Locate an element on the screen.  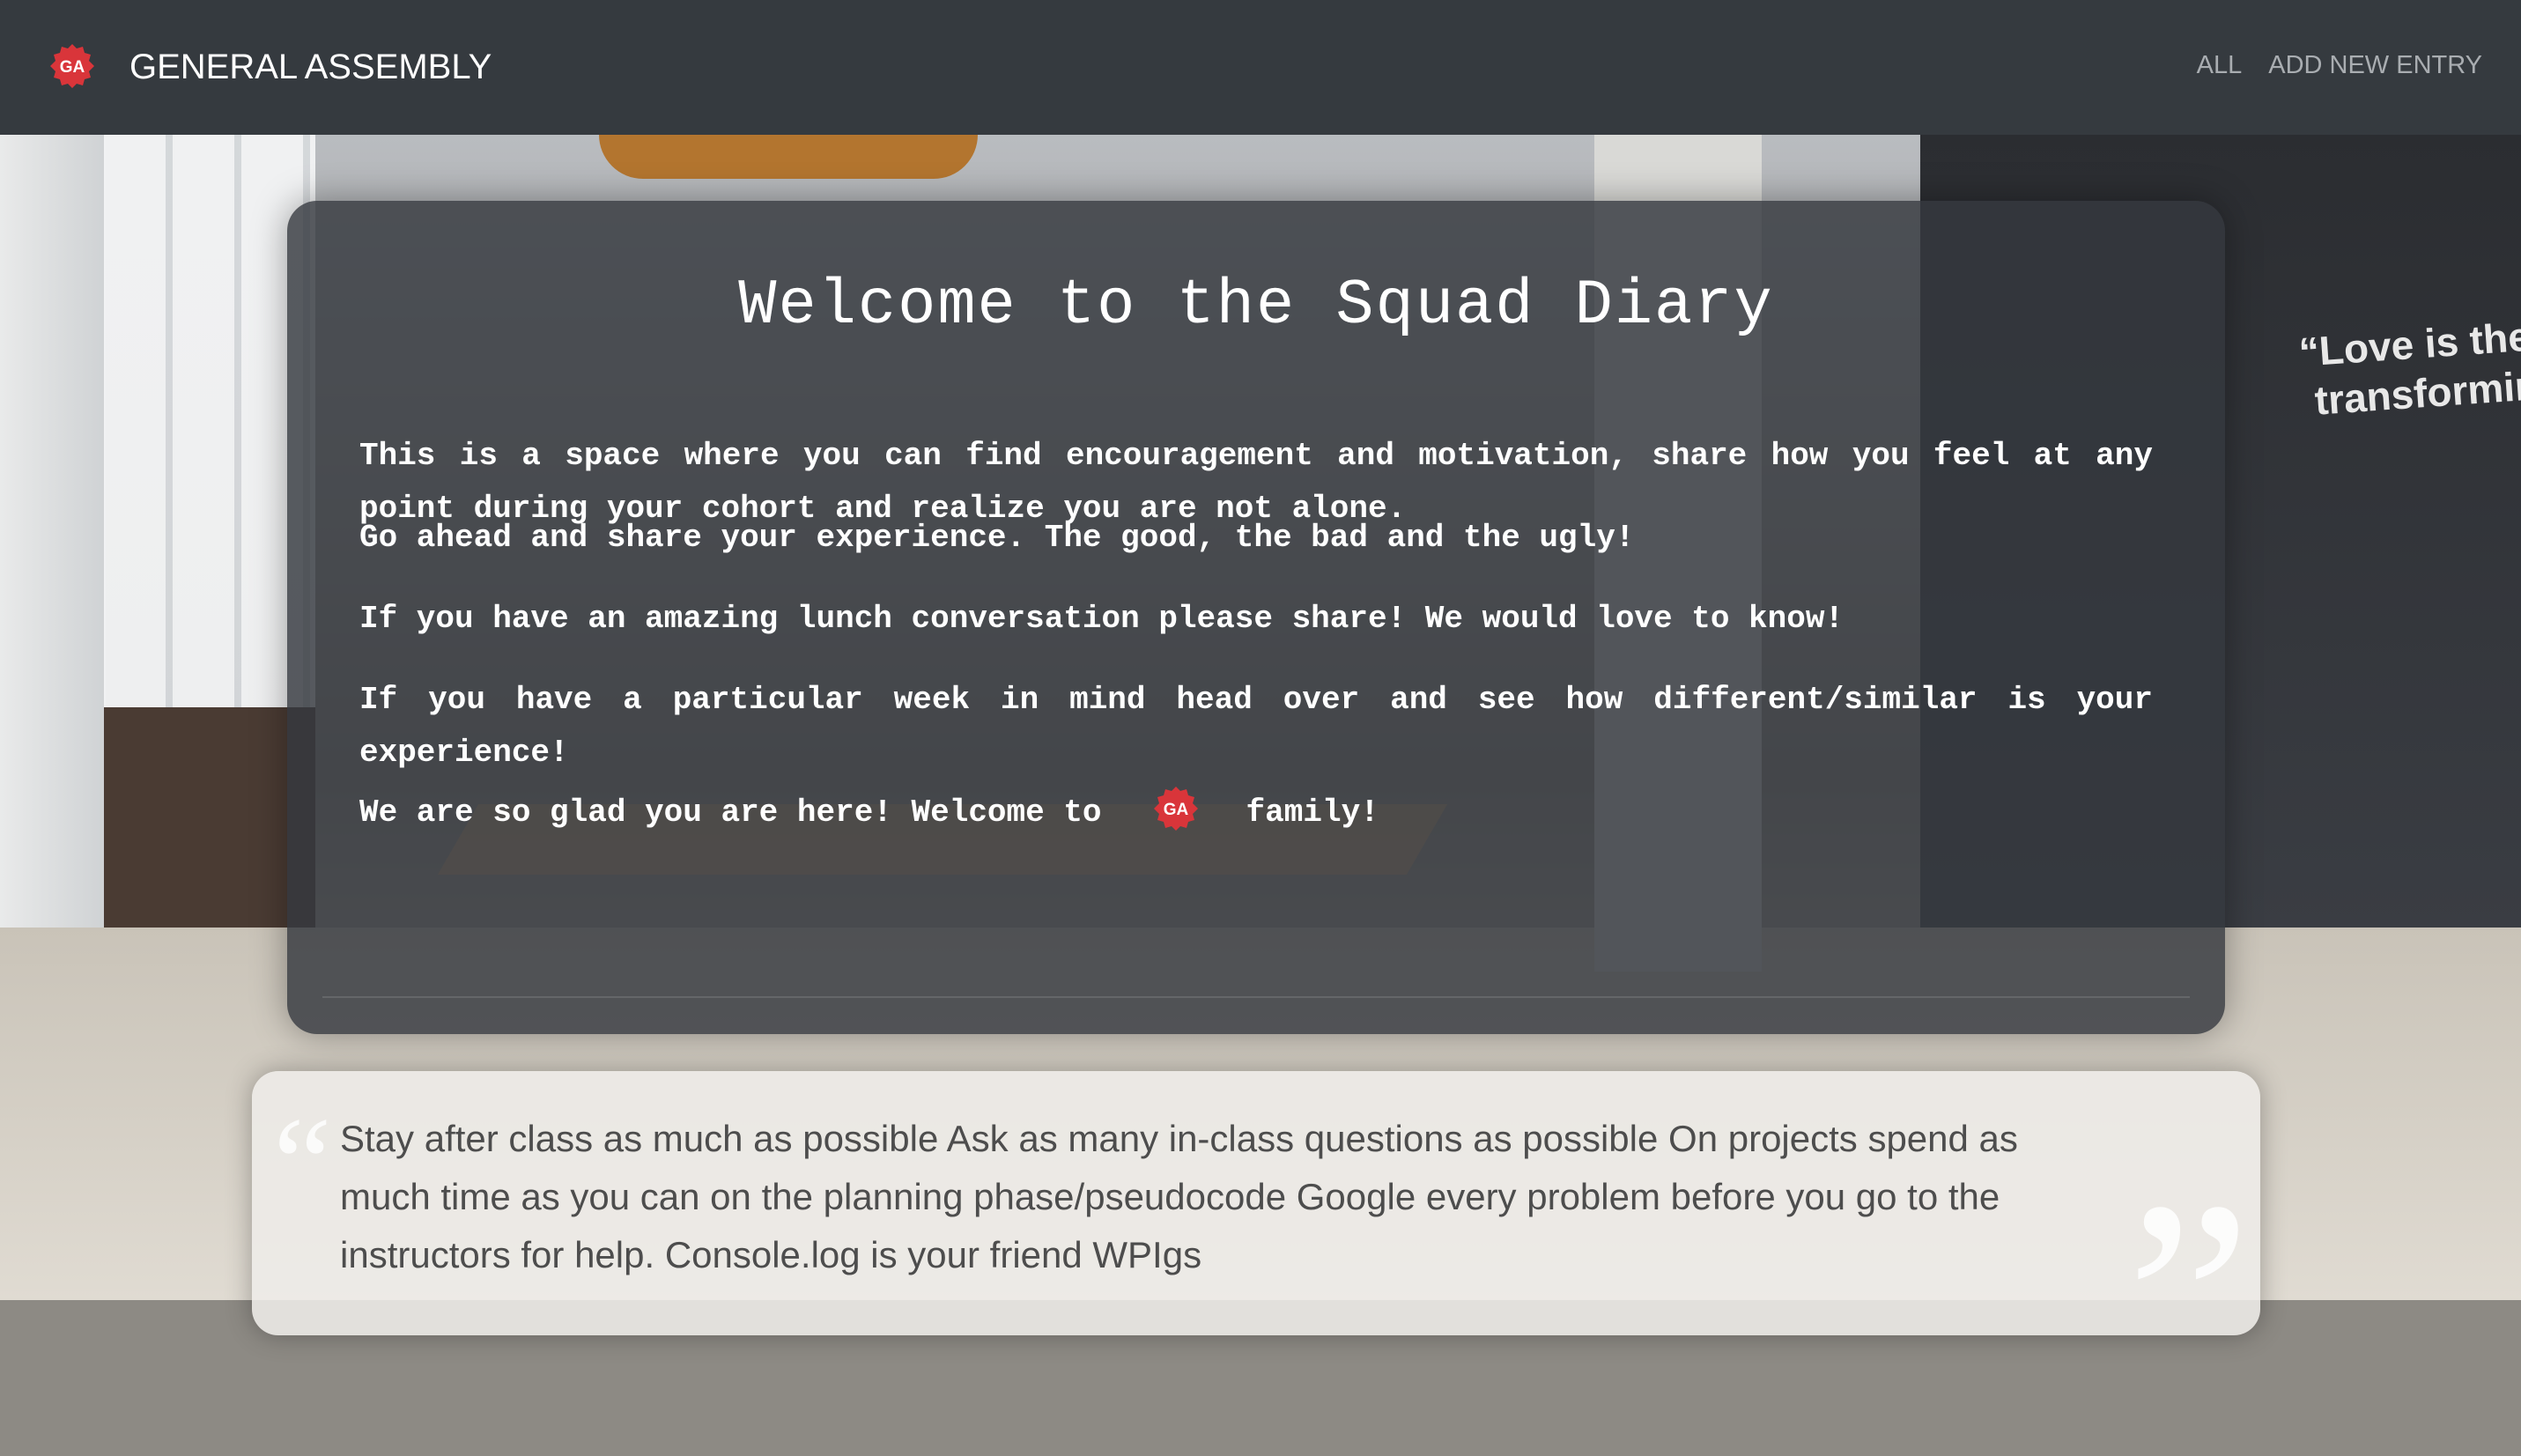
closing-text: family! is located at coordinates (1313, 813).